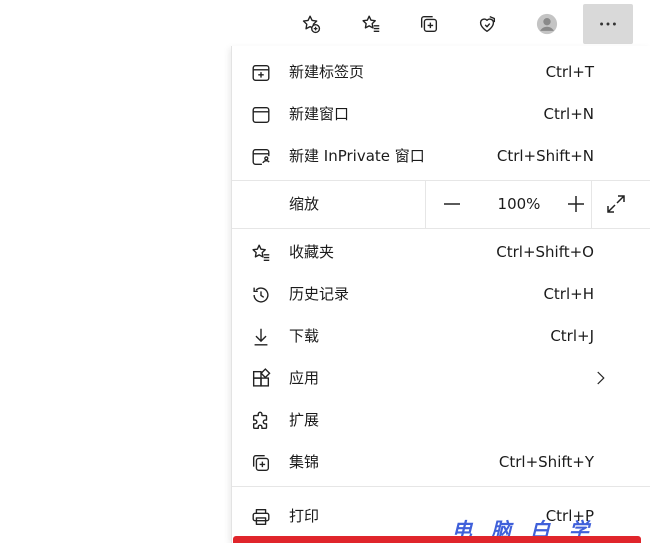 Image resolution: width=650 pixels, height=543 pixels. I want to click on ellipsis-icon, so click(608, 24).